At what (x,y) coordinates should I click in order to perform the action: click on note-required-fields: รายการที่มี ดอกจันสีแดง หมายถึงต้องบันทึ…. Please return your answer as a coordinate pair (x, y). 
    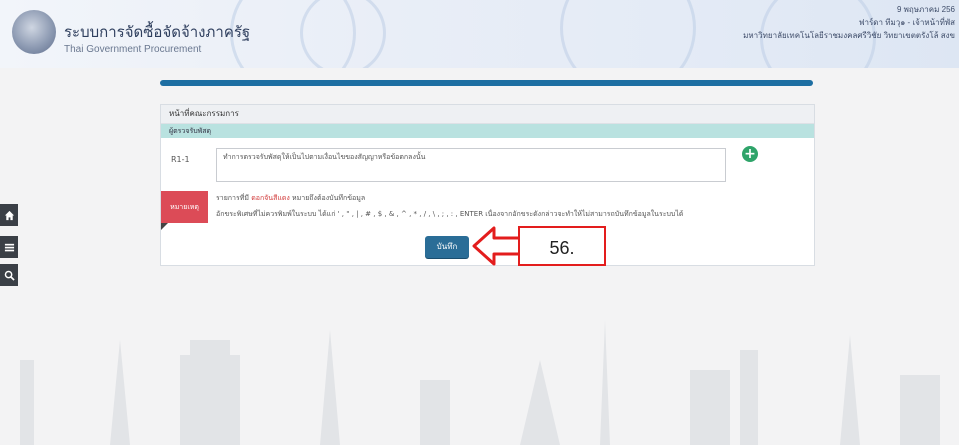
    Looking at the image, I should click on (290, 198).